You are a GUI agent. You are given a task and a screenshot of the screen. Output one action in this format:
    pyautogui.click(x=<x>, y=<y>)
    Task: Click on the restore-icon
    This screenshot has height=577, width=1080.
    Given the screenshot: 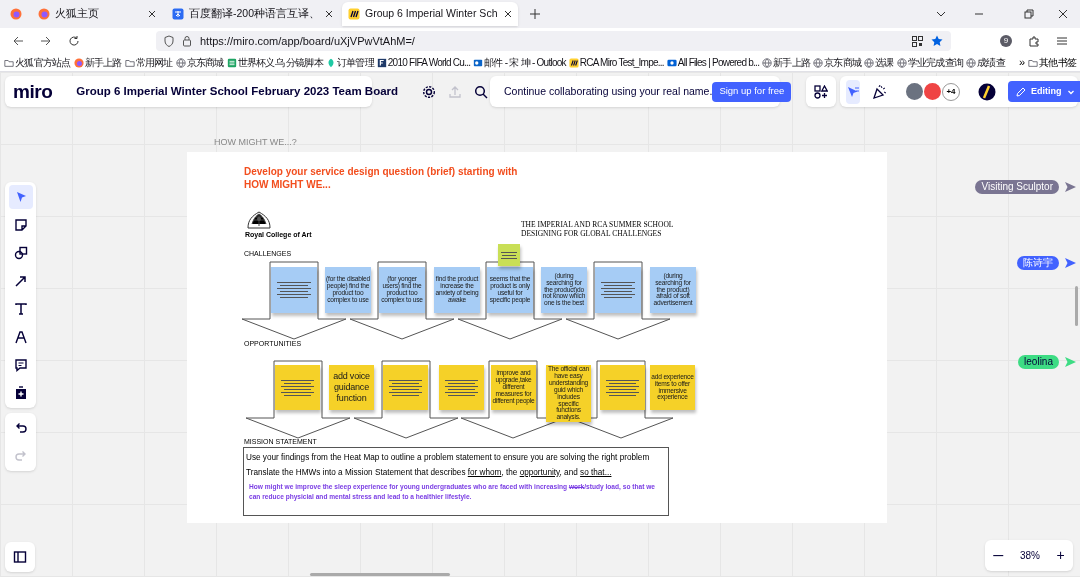 What is the action you would take?
    pyautogui.click(x=1029, y=14)
    